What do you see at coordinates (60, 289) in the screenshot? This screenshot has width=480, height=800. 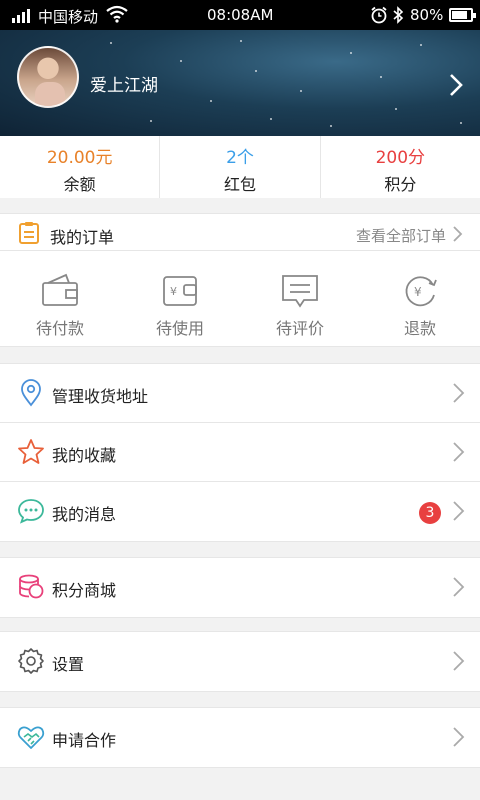 I see `wallet-icon` at bounding box center [60, 289].